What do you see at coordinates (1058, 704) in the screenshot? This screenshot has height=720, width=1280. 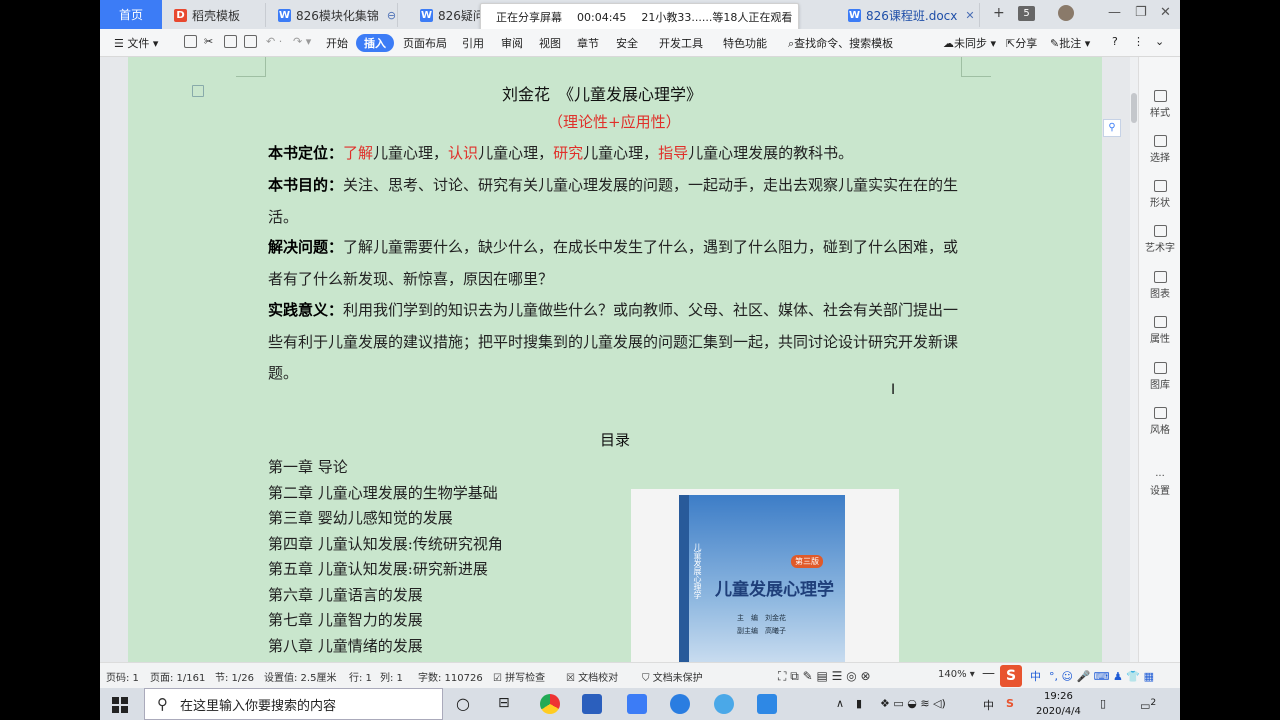 I see `taskbar-clock: 19:26 2020/4/4` at bounding box center [1058, 704].